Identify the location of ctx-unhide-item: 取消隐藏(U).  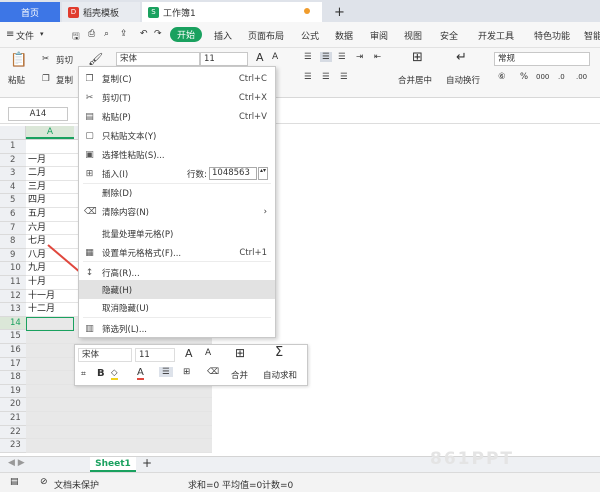
(177, 307).